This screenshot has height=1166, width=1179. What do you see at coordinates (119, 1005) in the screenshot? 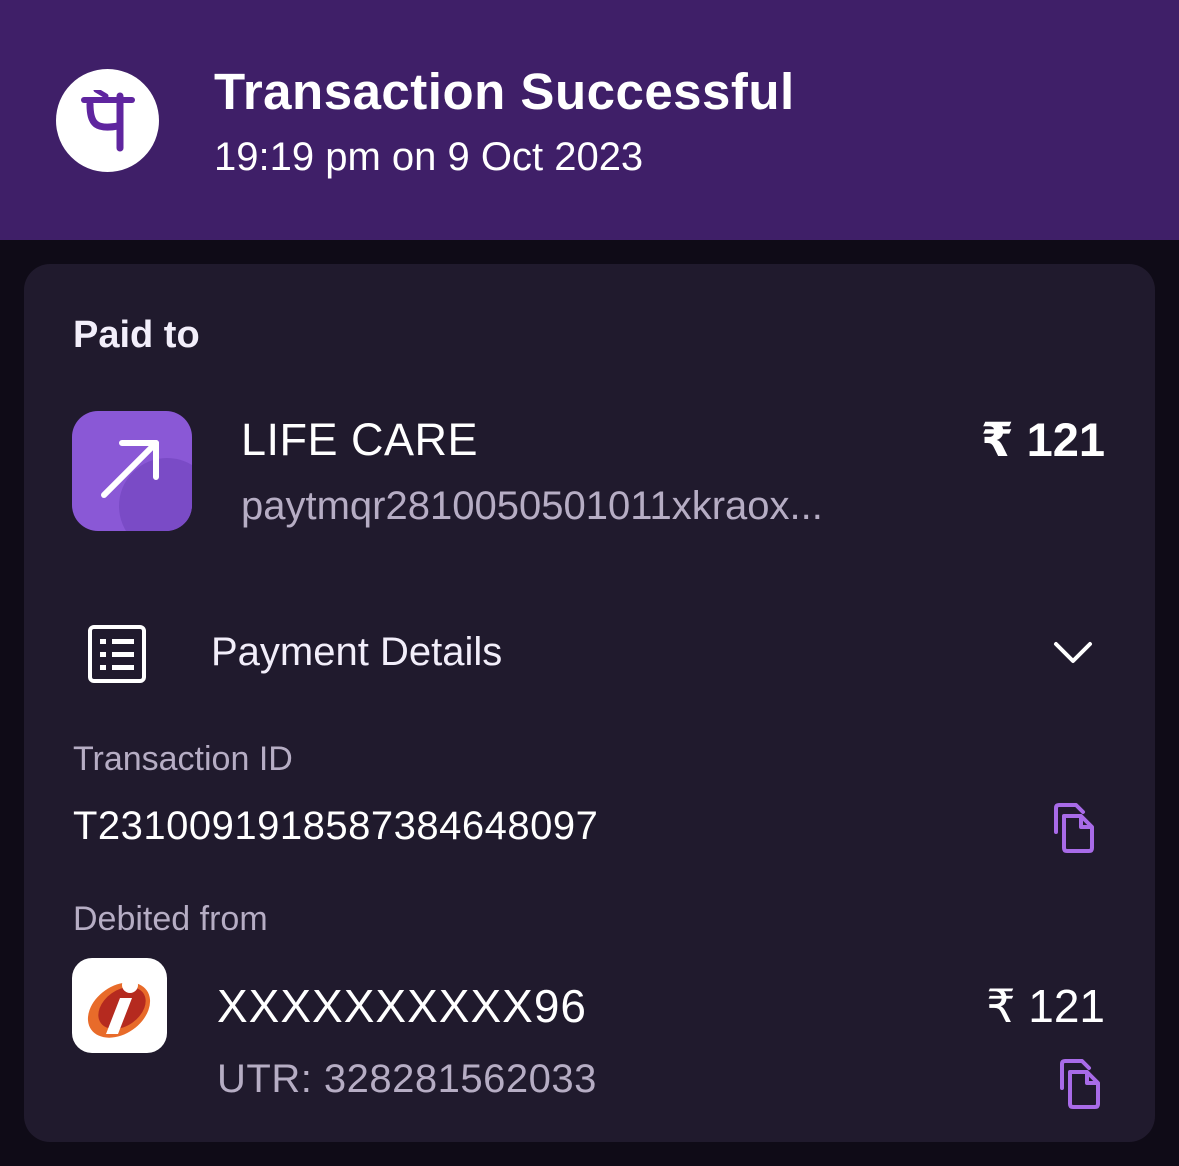
I see `icici-bank-logo-icon` at bounding box center [119, 1005].